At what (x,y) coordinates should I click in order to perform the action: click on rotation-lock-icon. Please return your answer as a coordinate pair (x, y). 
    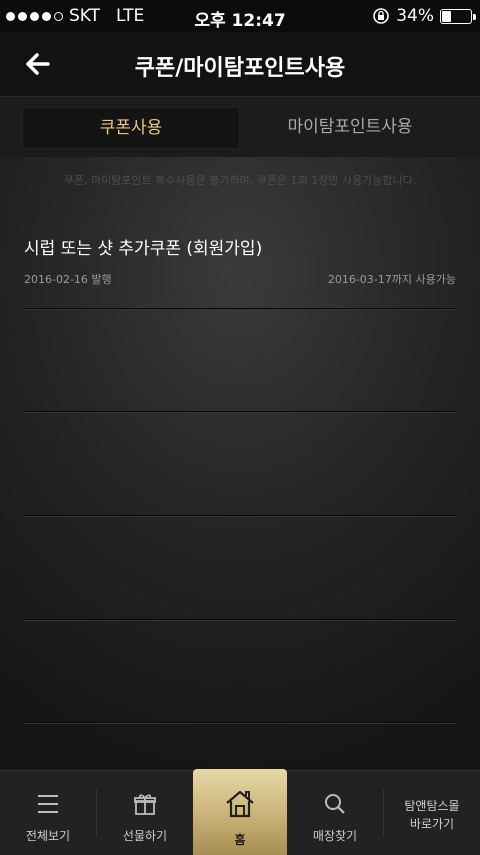
    Looking at the image, I should click on (381, 16).